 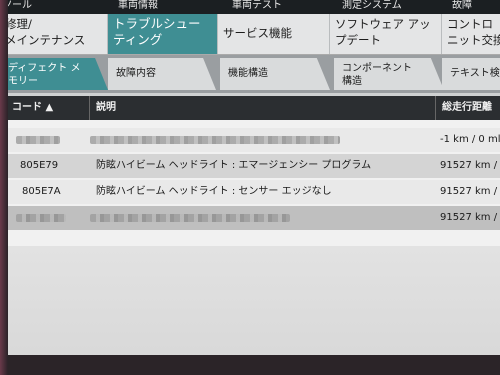 I want to click on tab-text-search: テキスト検, so click(x=471, y=74).